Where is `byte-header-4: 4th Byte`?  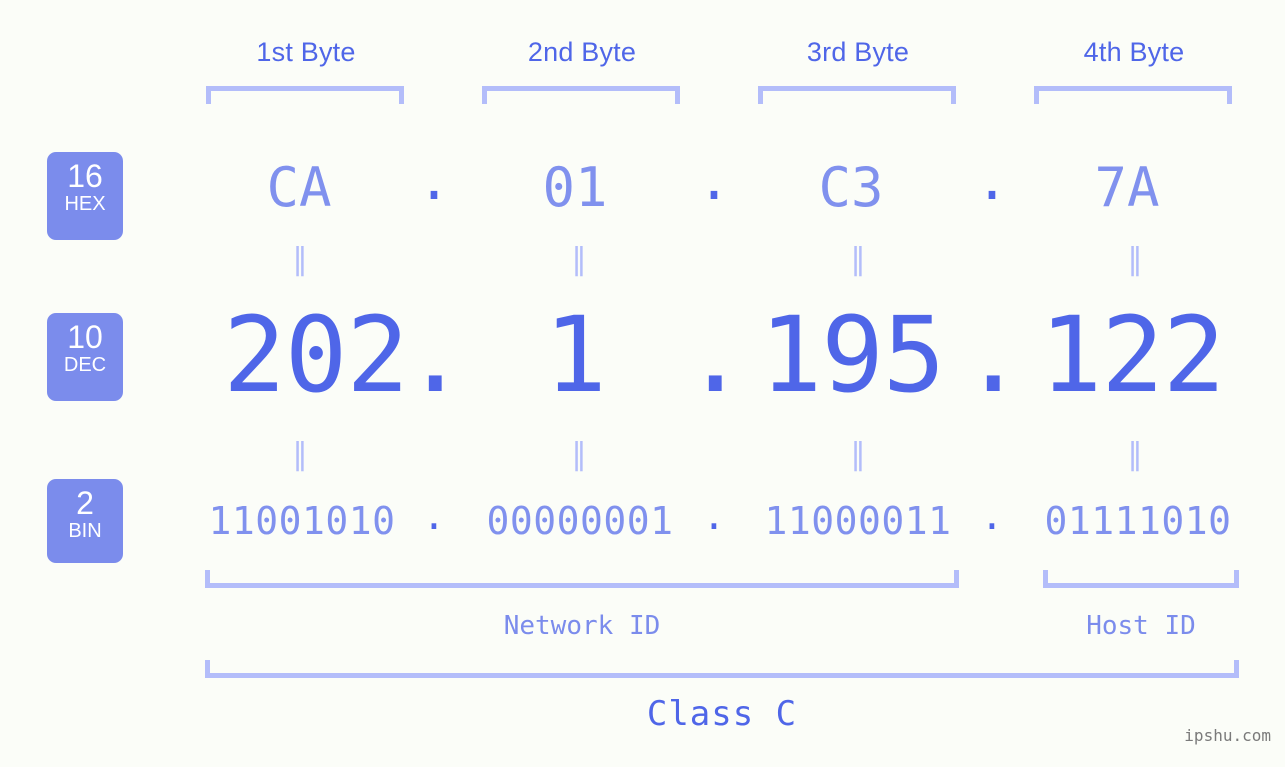
byte-header-4: 4th Byte is located at coordinates (1134, 52).